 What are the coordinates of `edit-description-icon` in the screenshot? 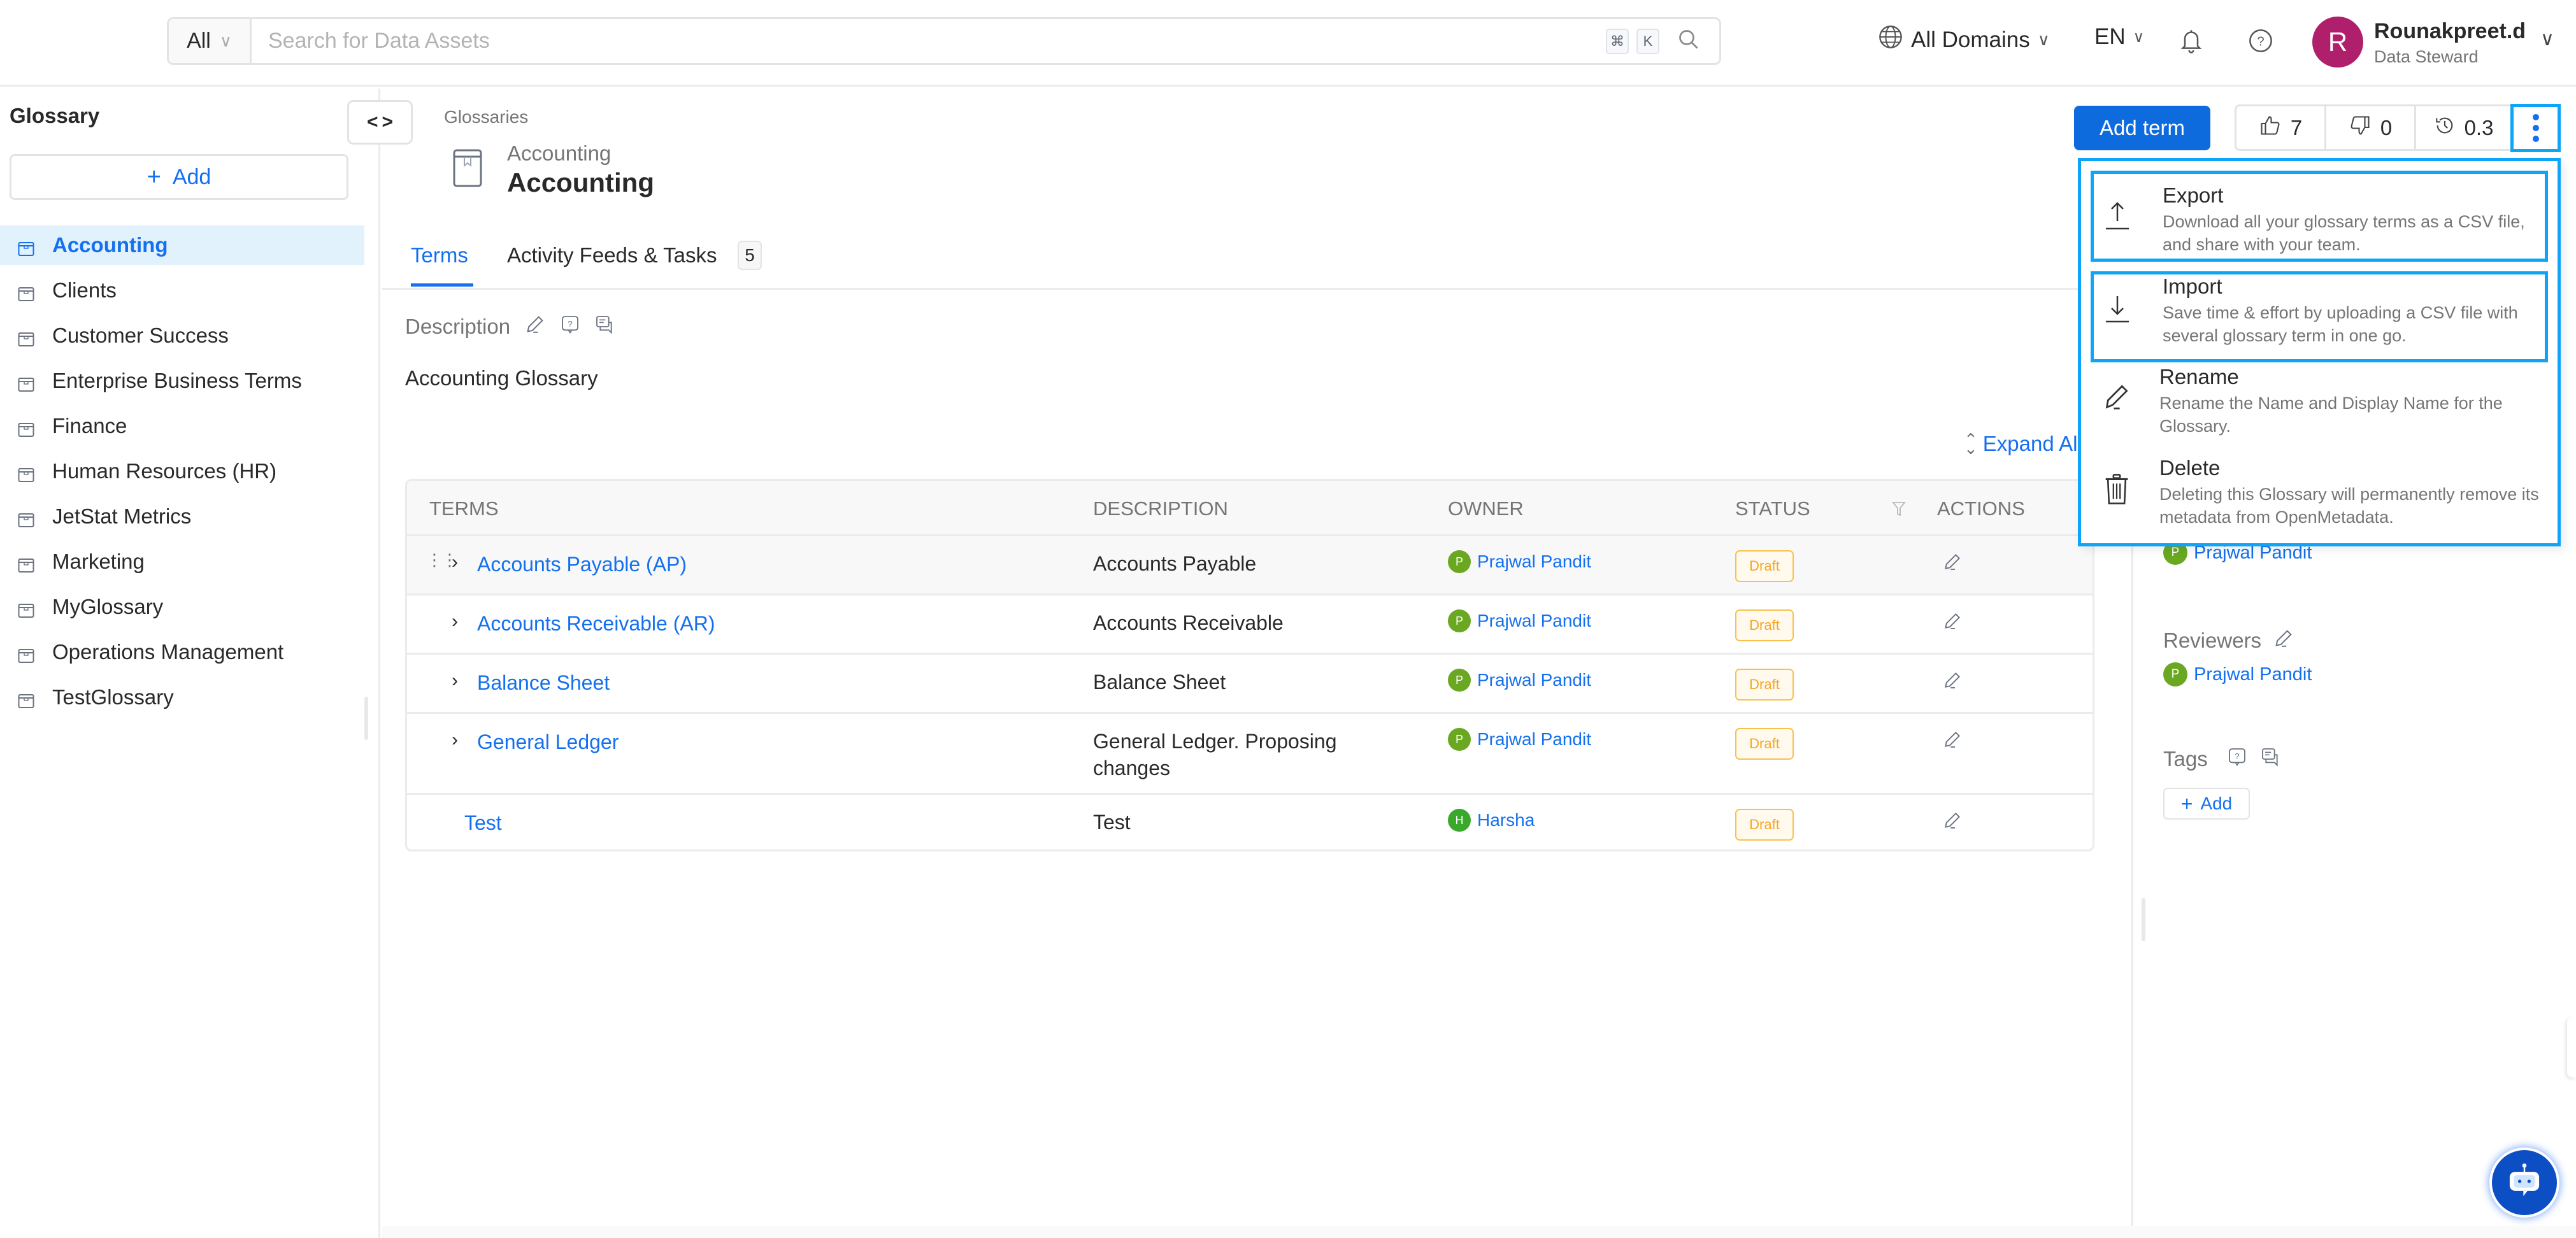 It's located at (535, 326).